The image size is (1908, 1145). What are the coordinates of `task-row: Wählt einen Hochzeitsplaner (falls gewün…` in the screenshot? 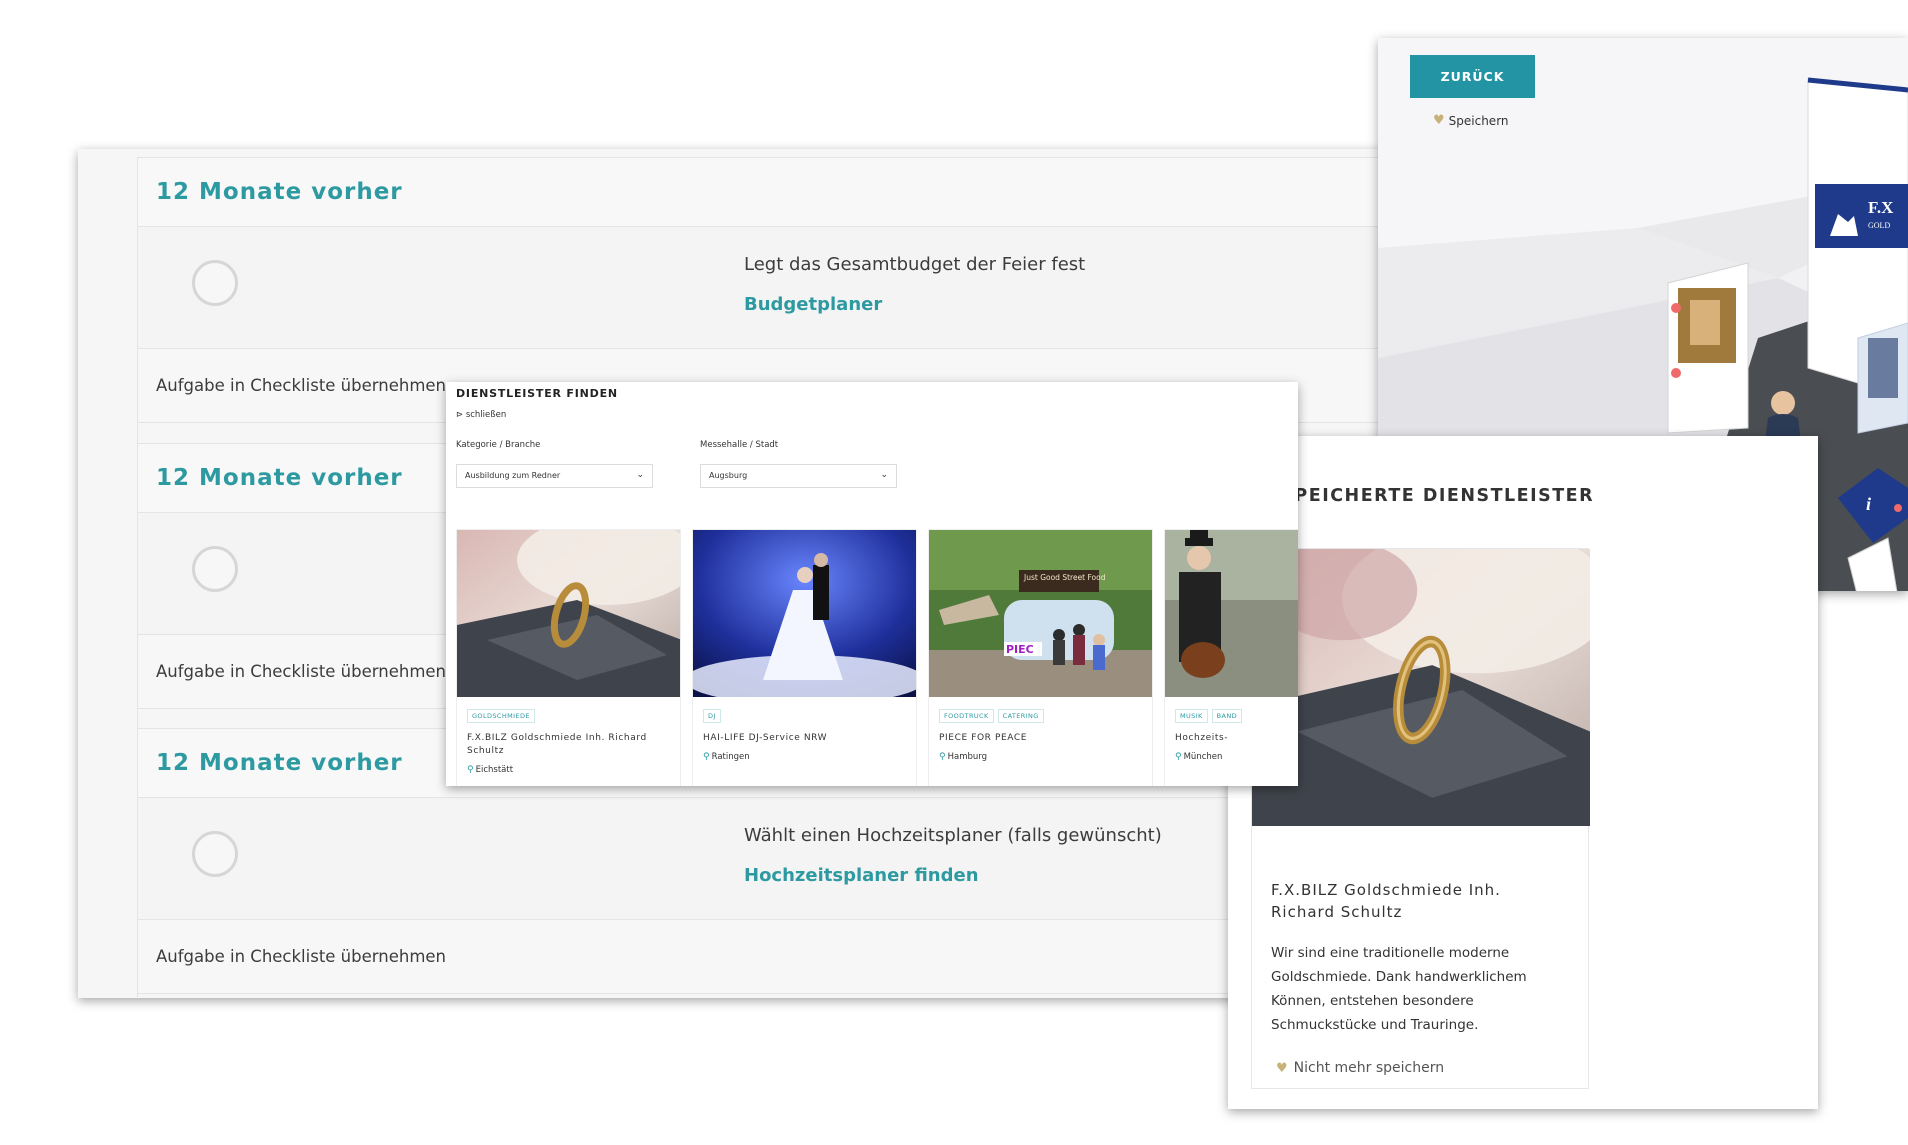 It's located at (768, 859).